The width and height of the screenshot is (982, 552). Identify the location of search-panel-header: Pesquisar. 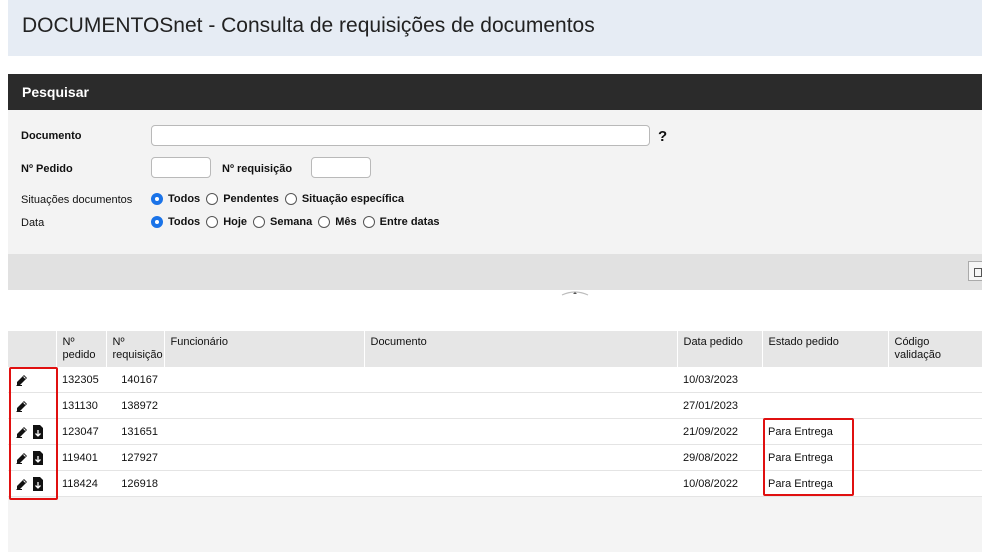
(495, 92).